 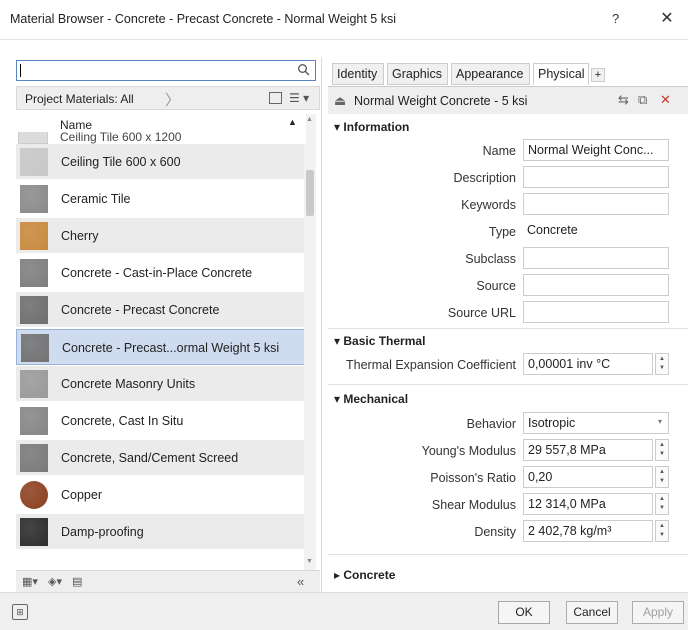 I want to click on list-item-partial: Ceiling Tile 600 x 1200, so click(x=120, y=138).